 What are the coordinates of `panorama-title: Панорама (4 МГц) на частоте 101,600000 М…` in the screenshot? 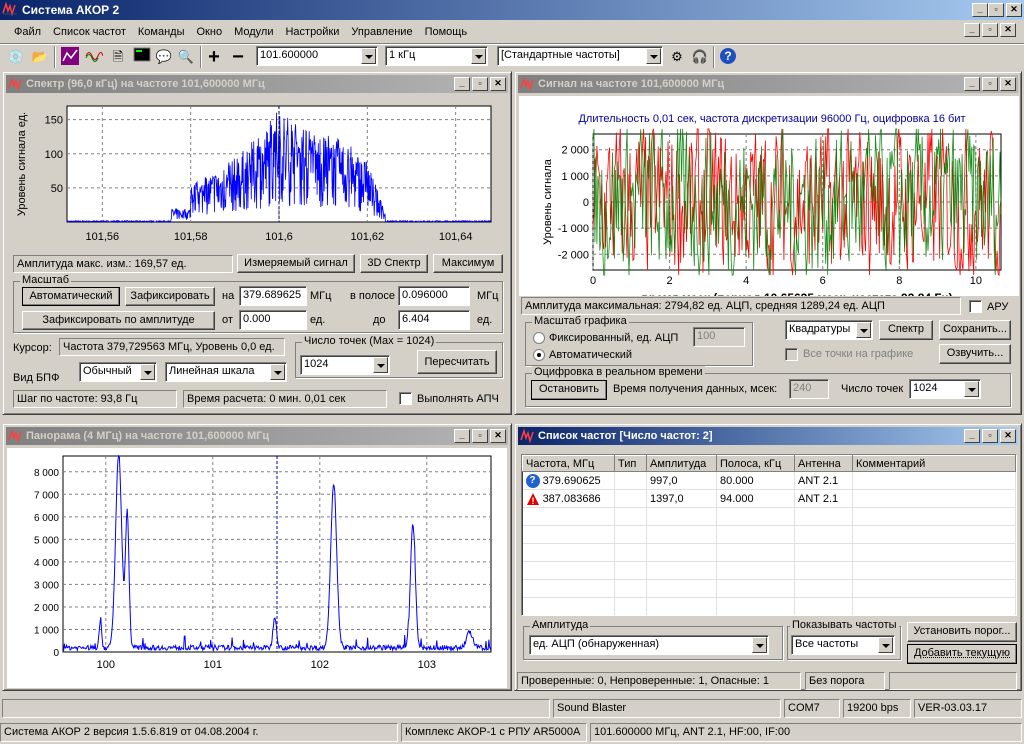 It's located at (148, 436).